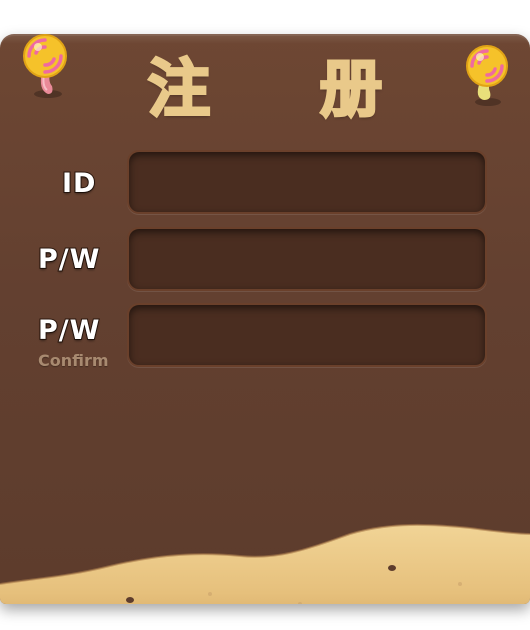 Image resolution: width=530 pixels, height=630 pixels. Describe the element at coordinates (350, 88) in the screenshot. I see `title-char-2: 册` at that location.